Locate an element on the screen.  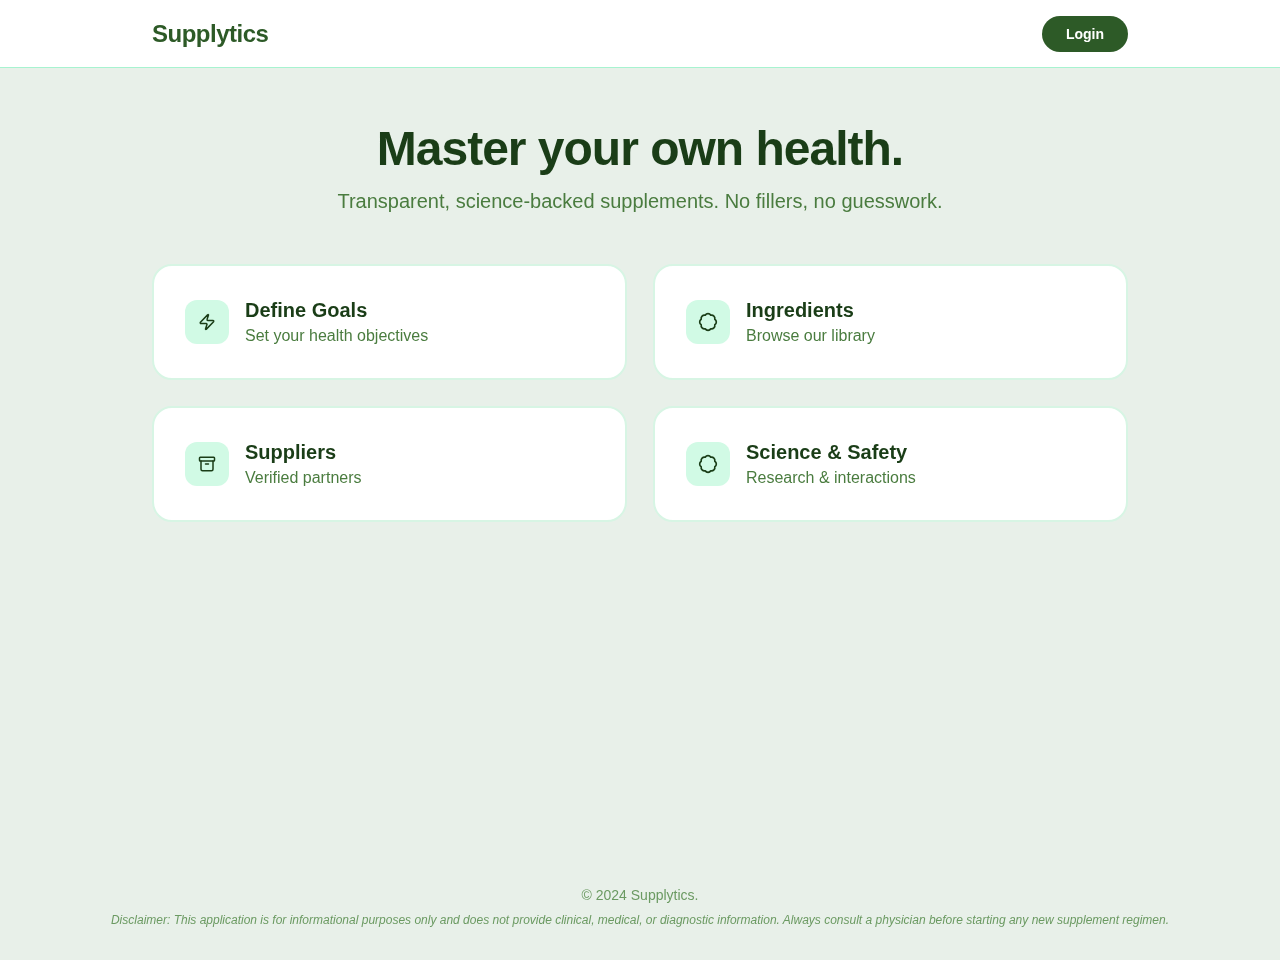
card-subtitle: Set your health objectives is located at coordinates (337, 336).